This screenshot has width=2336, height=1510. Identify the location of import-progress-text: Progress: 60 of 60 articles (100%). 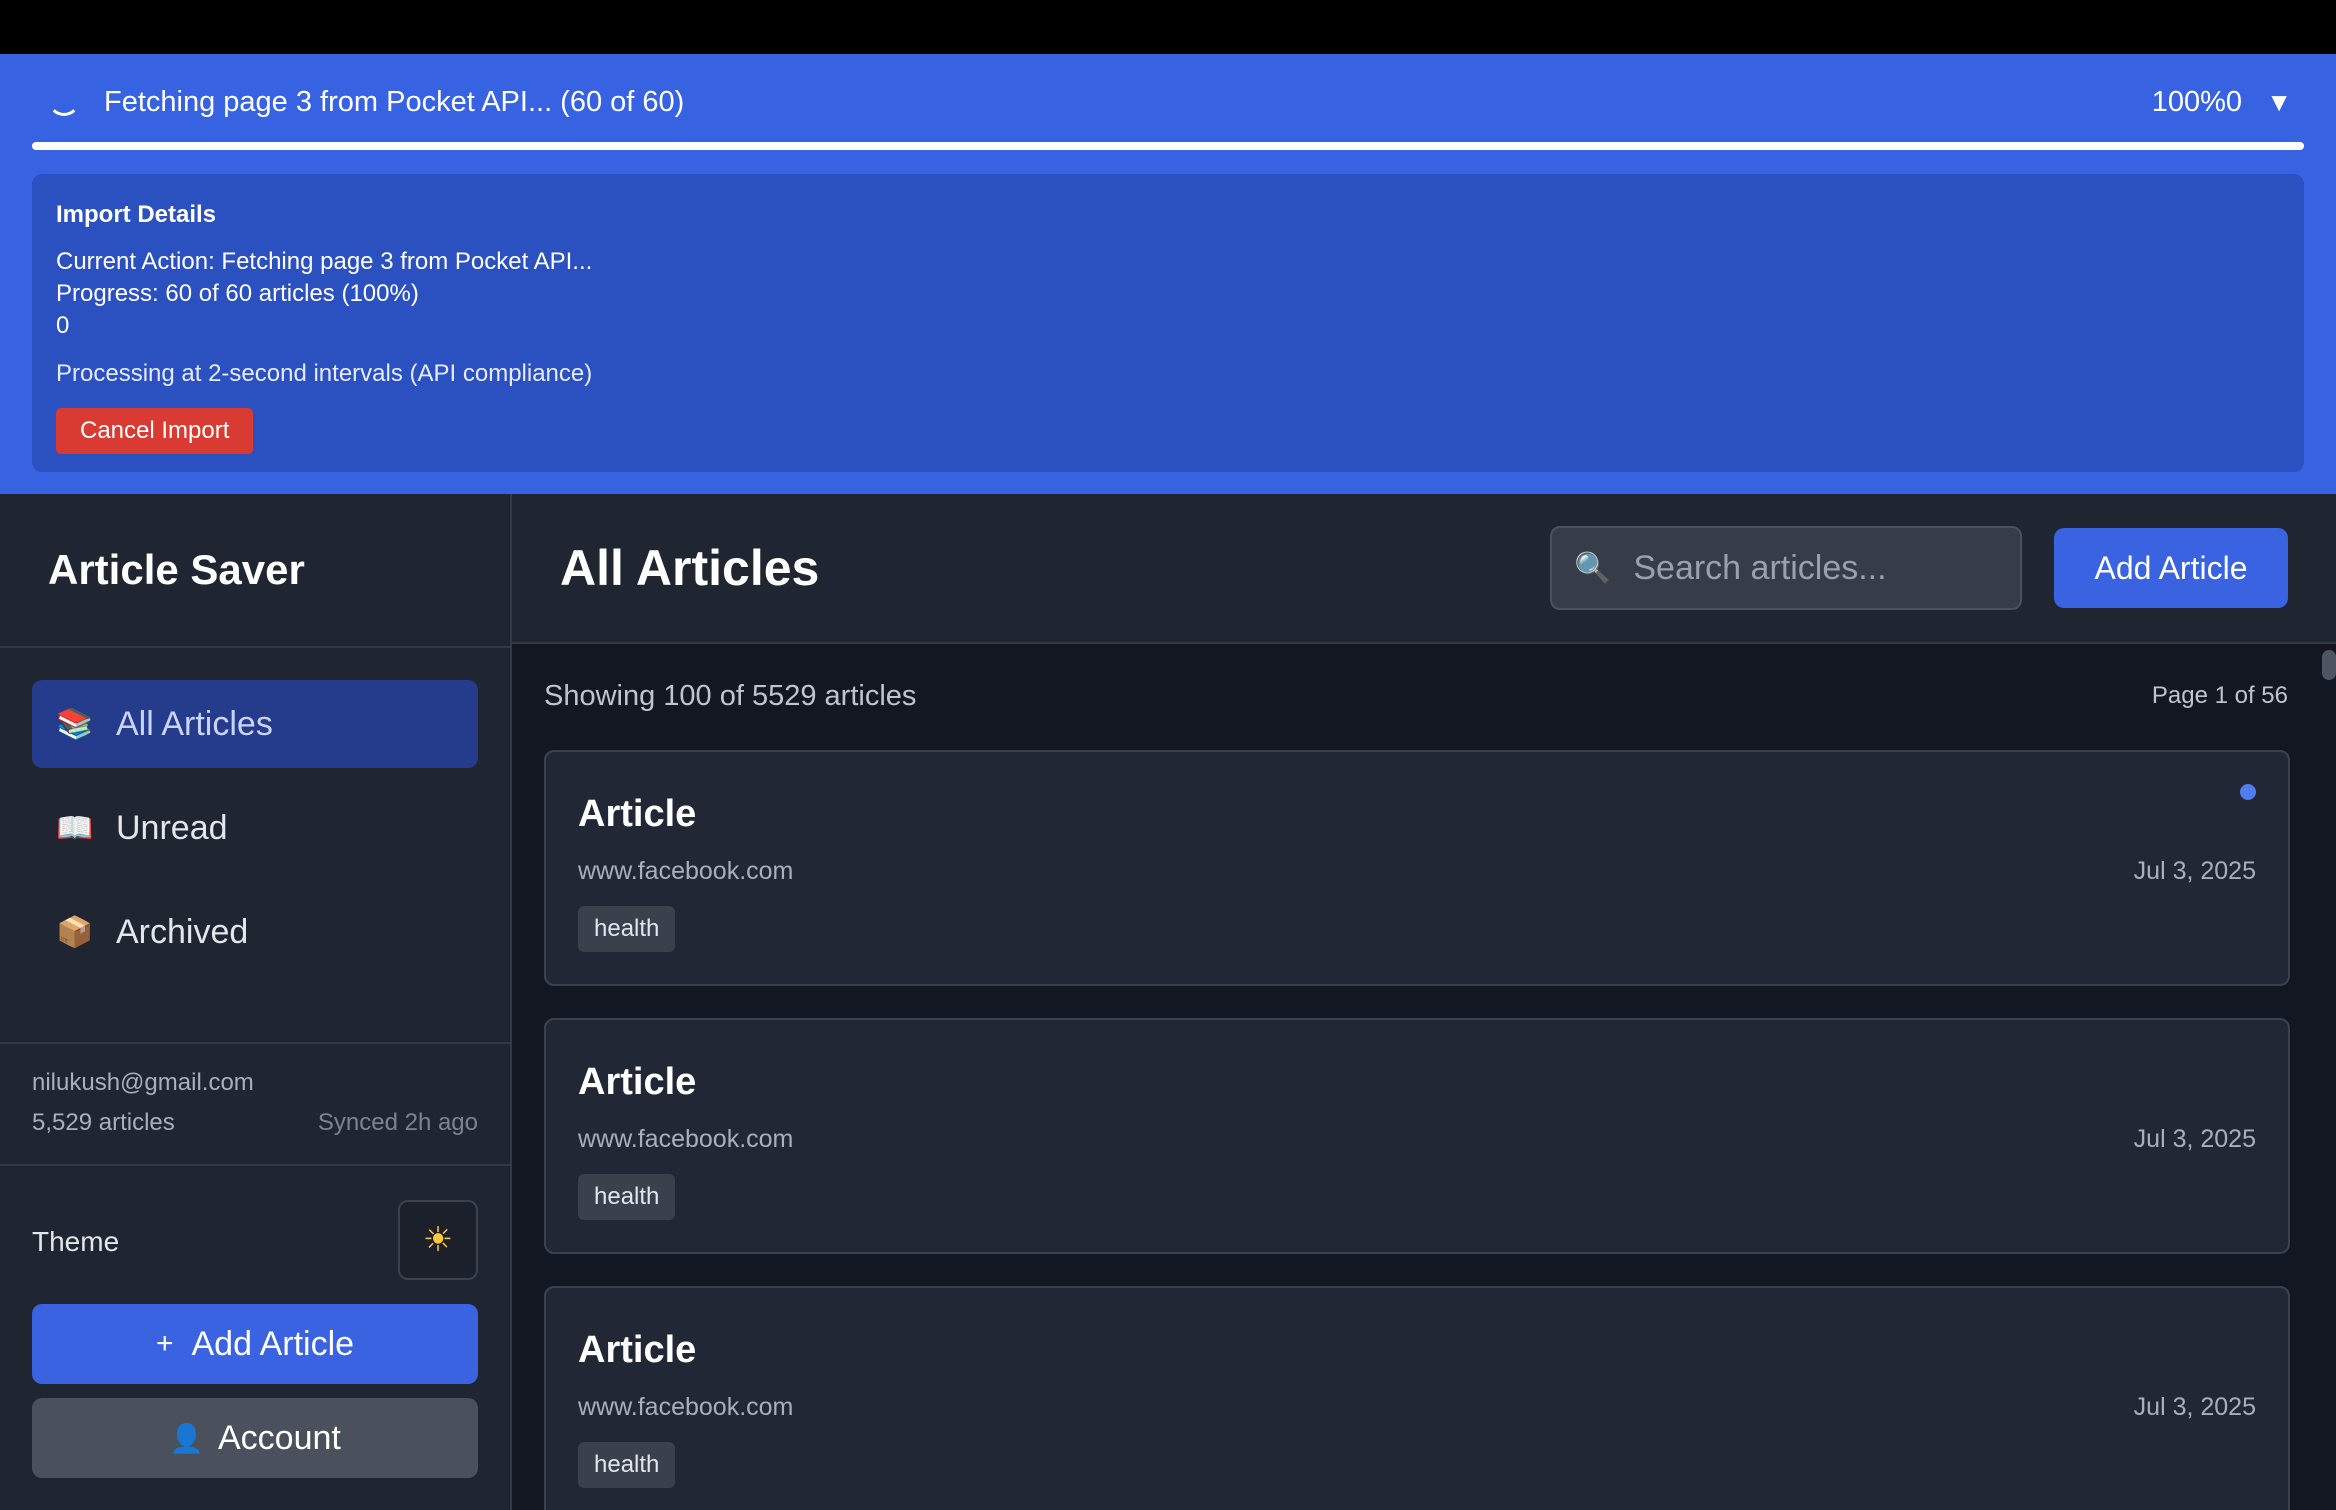
(237, 293).